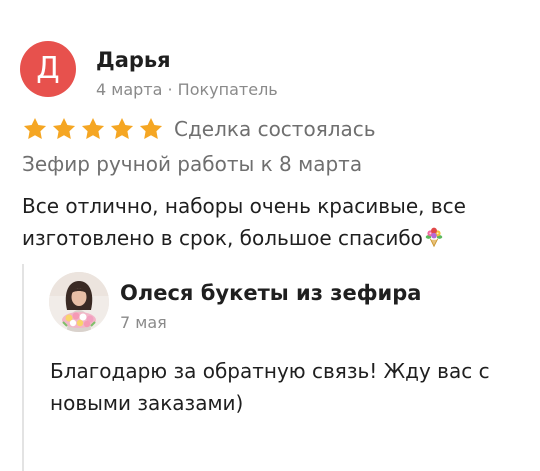 This screenshot has width=540, height=471. What do you see at coordinates (275, 129) in the screenshot?
I see `deal-status: Сделка состоялась` at bounding box center [275, 129].